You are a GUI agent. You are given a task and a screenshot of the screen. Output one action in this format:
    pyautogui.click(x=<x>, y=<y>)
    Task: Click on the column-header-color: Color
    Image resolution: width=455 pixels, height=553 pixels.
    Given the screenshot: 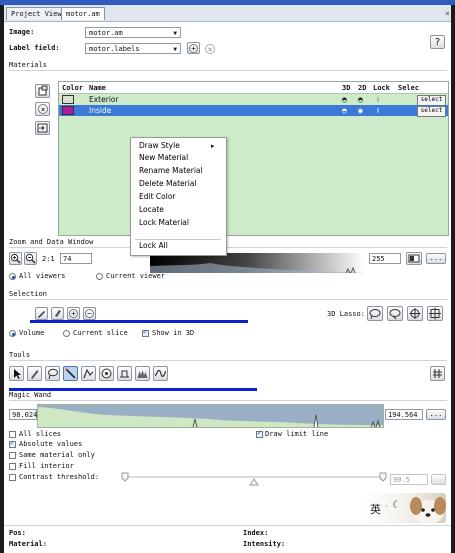 What is the action you would take?
    pyautogui.click(x=73, y=88)
    